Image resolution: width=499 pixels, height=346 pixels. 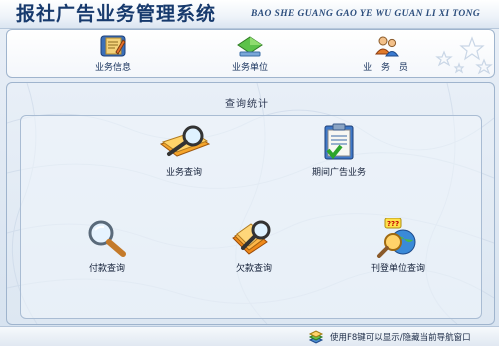 I want to click on magnifier-icon, so click(x=107, y=238).